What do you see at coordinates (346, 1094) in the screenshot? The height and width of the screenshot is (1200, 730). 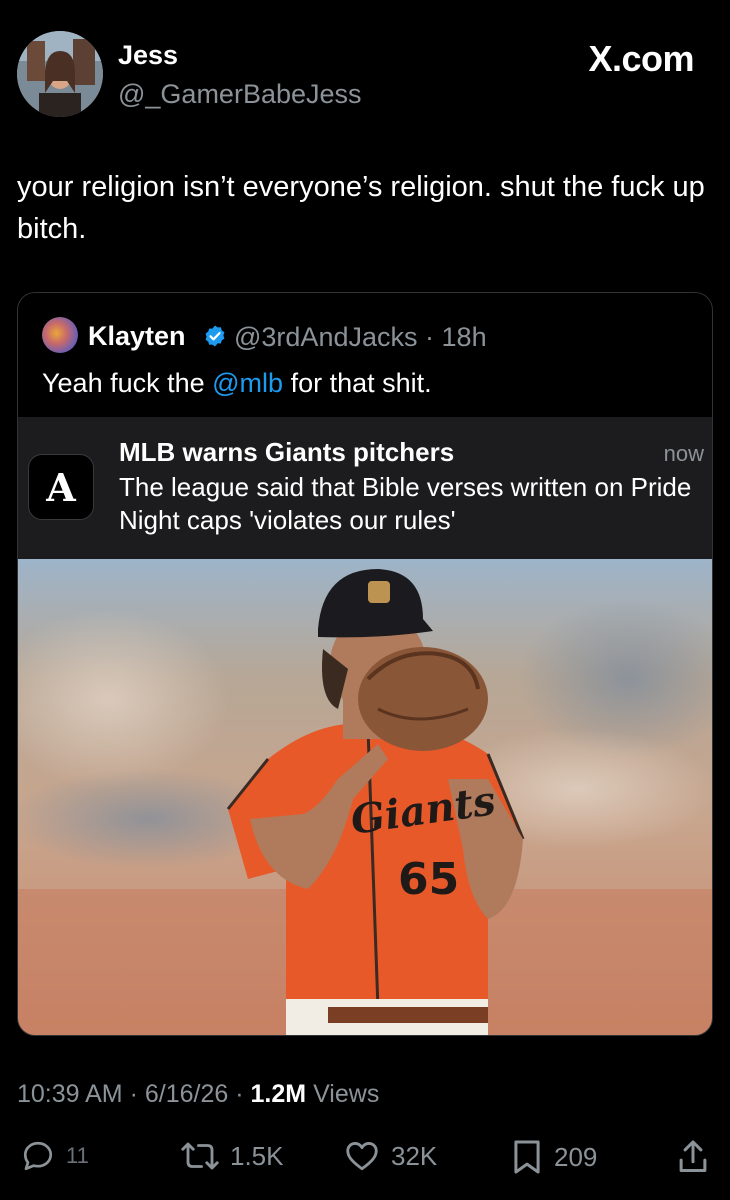 I see `views-label: Views` at bounding box center [346, 1094].